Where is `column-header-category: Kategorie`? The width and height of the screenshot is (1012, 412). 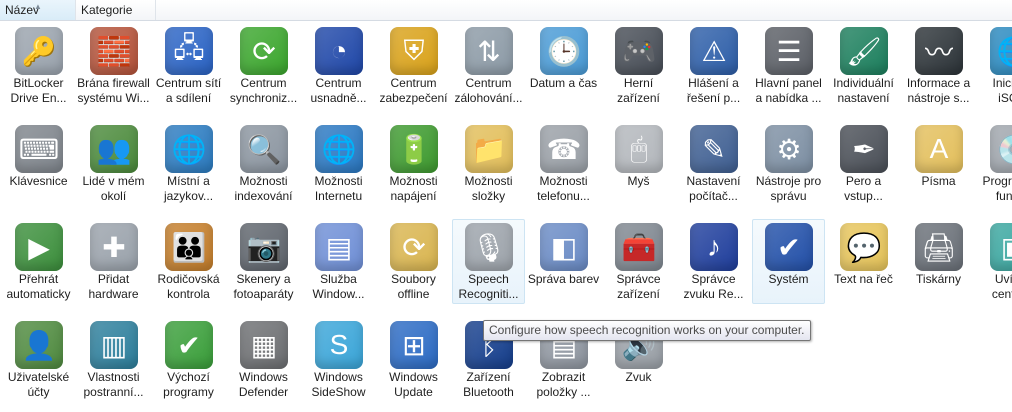 column-header-category: Kategorie is located at coordinates (116, 10).